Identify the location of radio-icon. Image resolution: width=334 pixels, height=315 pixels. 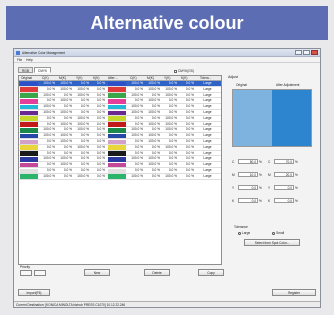
(274, 233).